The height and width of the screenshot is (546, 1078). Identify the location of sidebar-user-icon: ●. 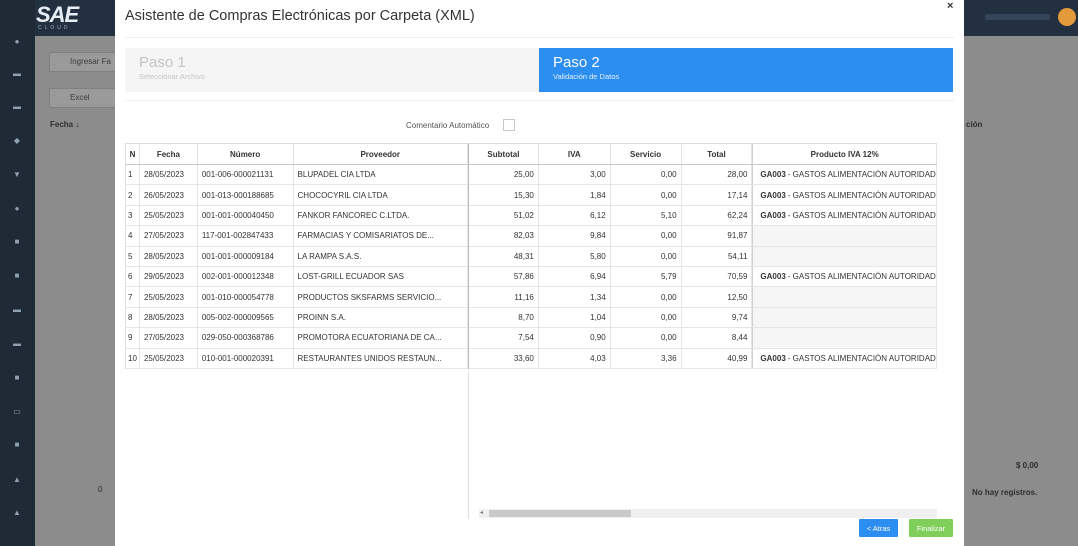
(17, 209).